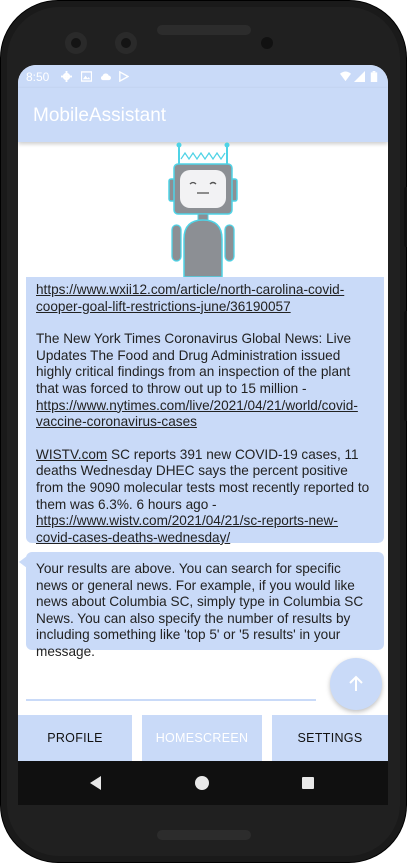  I want to click on system-navigation-bar, so click(203, 783).